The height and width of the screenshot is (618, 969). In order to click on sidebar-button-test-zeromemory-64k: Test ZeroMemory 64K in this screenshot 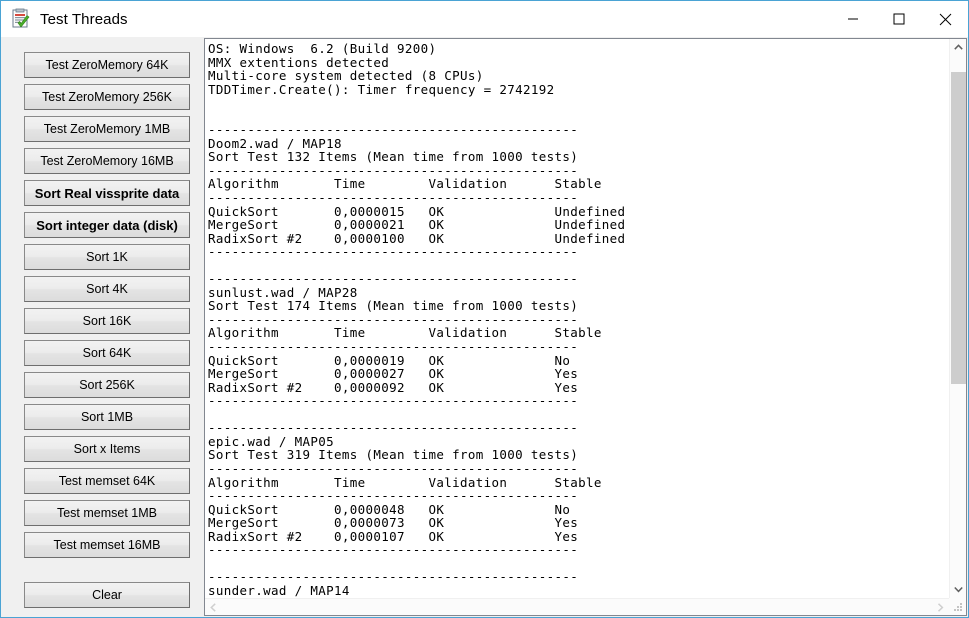, I will do `click(107, 65)`.